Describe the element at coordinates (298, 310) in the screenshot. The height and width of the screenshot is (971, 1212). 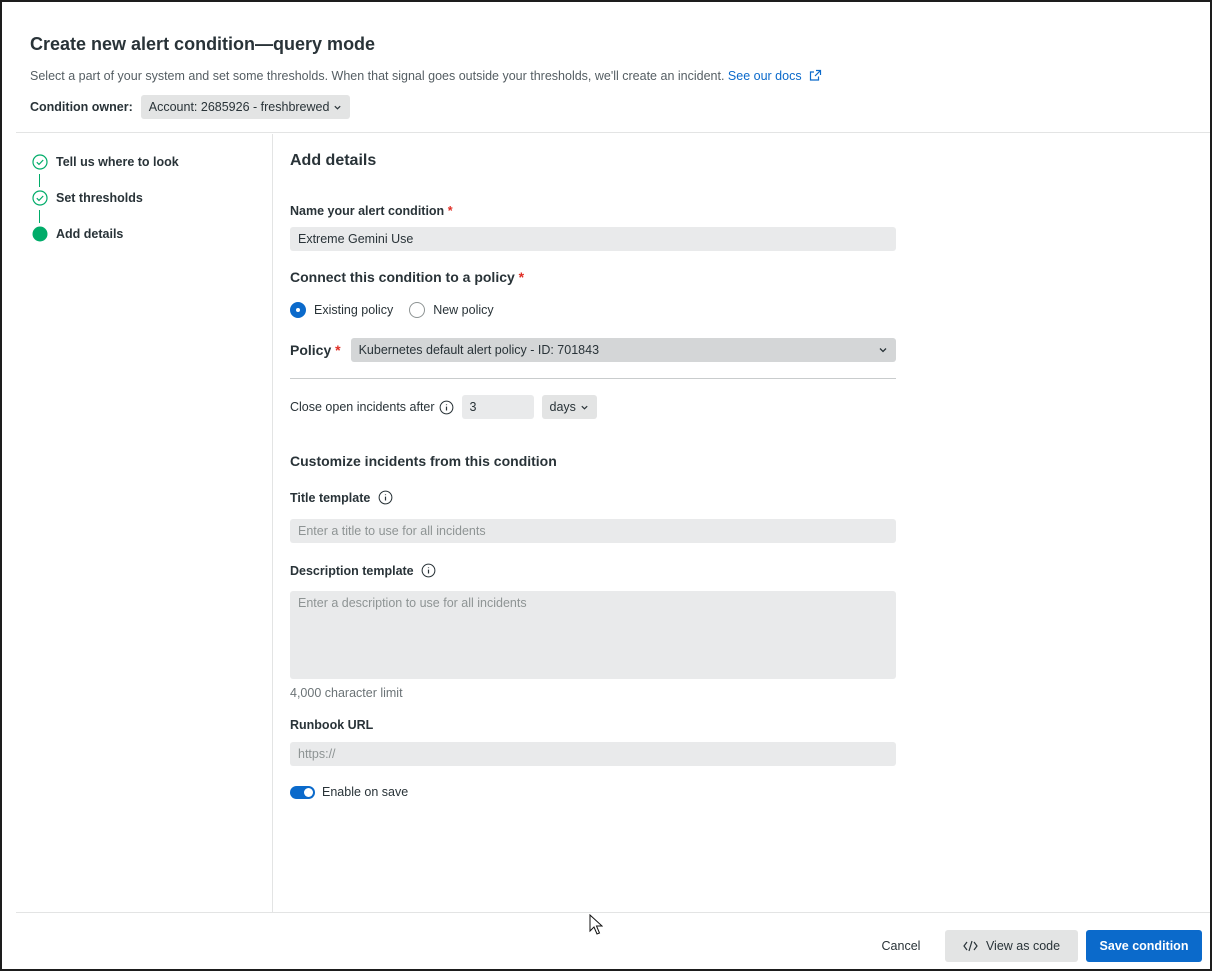
I see `existing-policy-radio` at that location.